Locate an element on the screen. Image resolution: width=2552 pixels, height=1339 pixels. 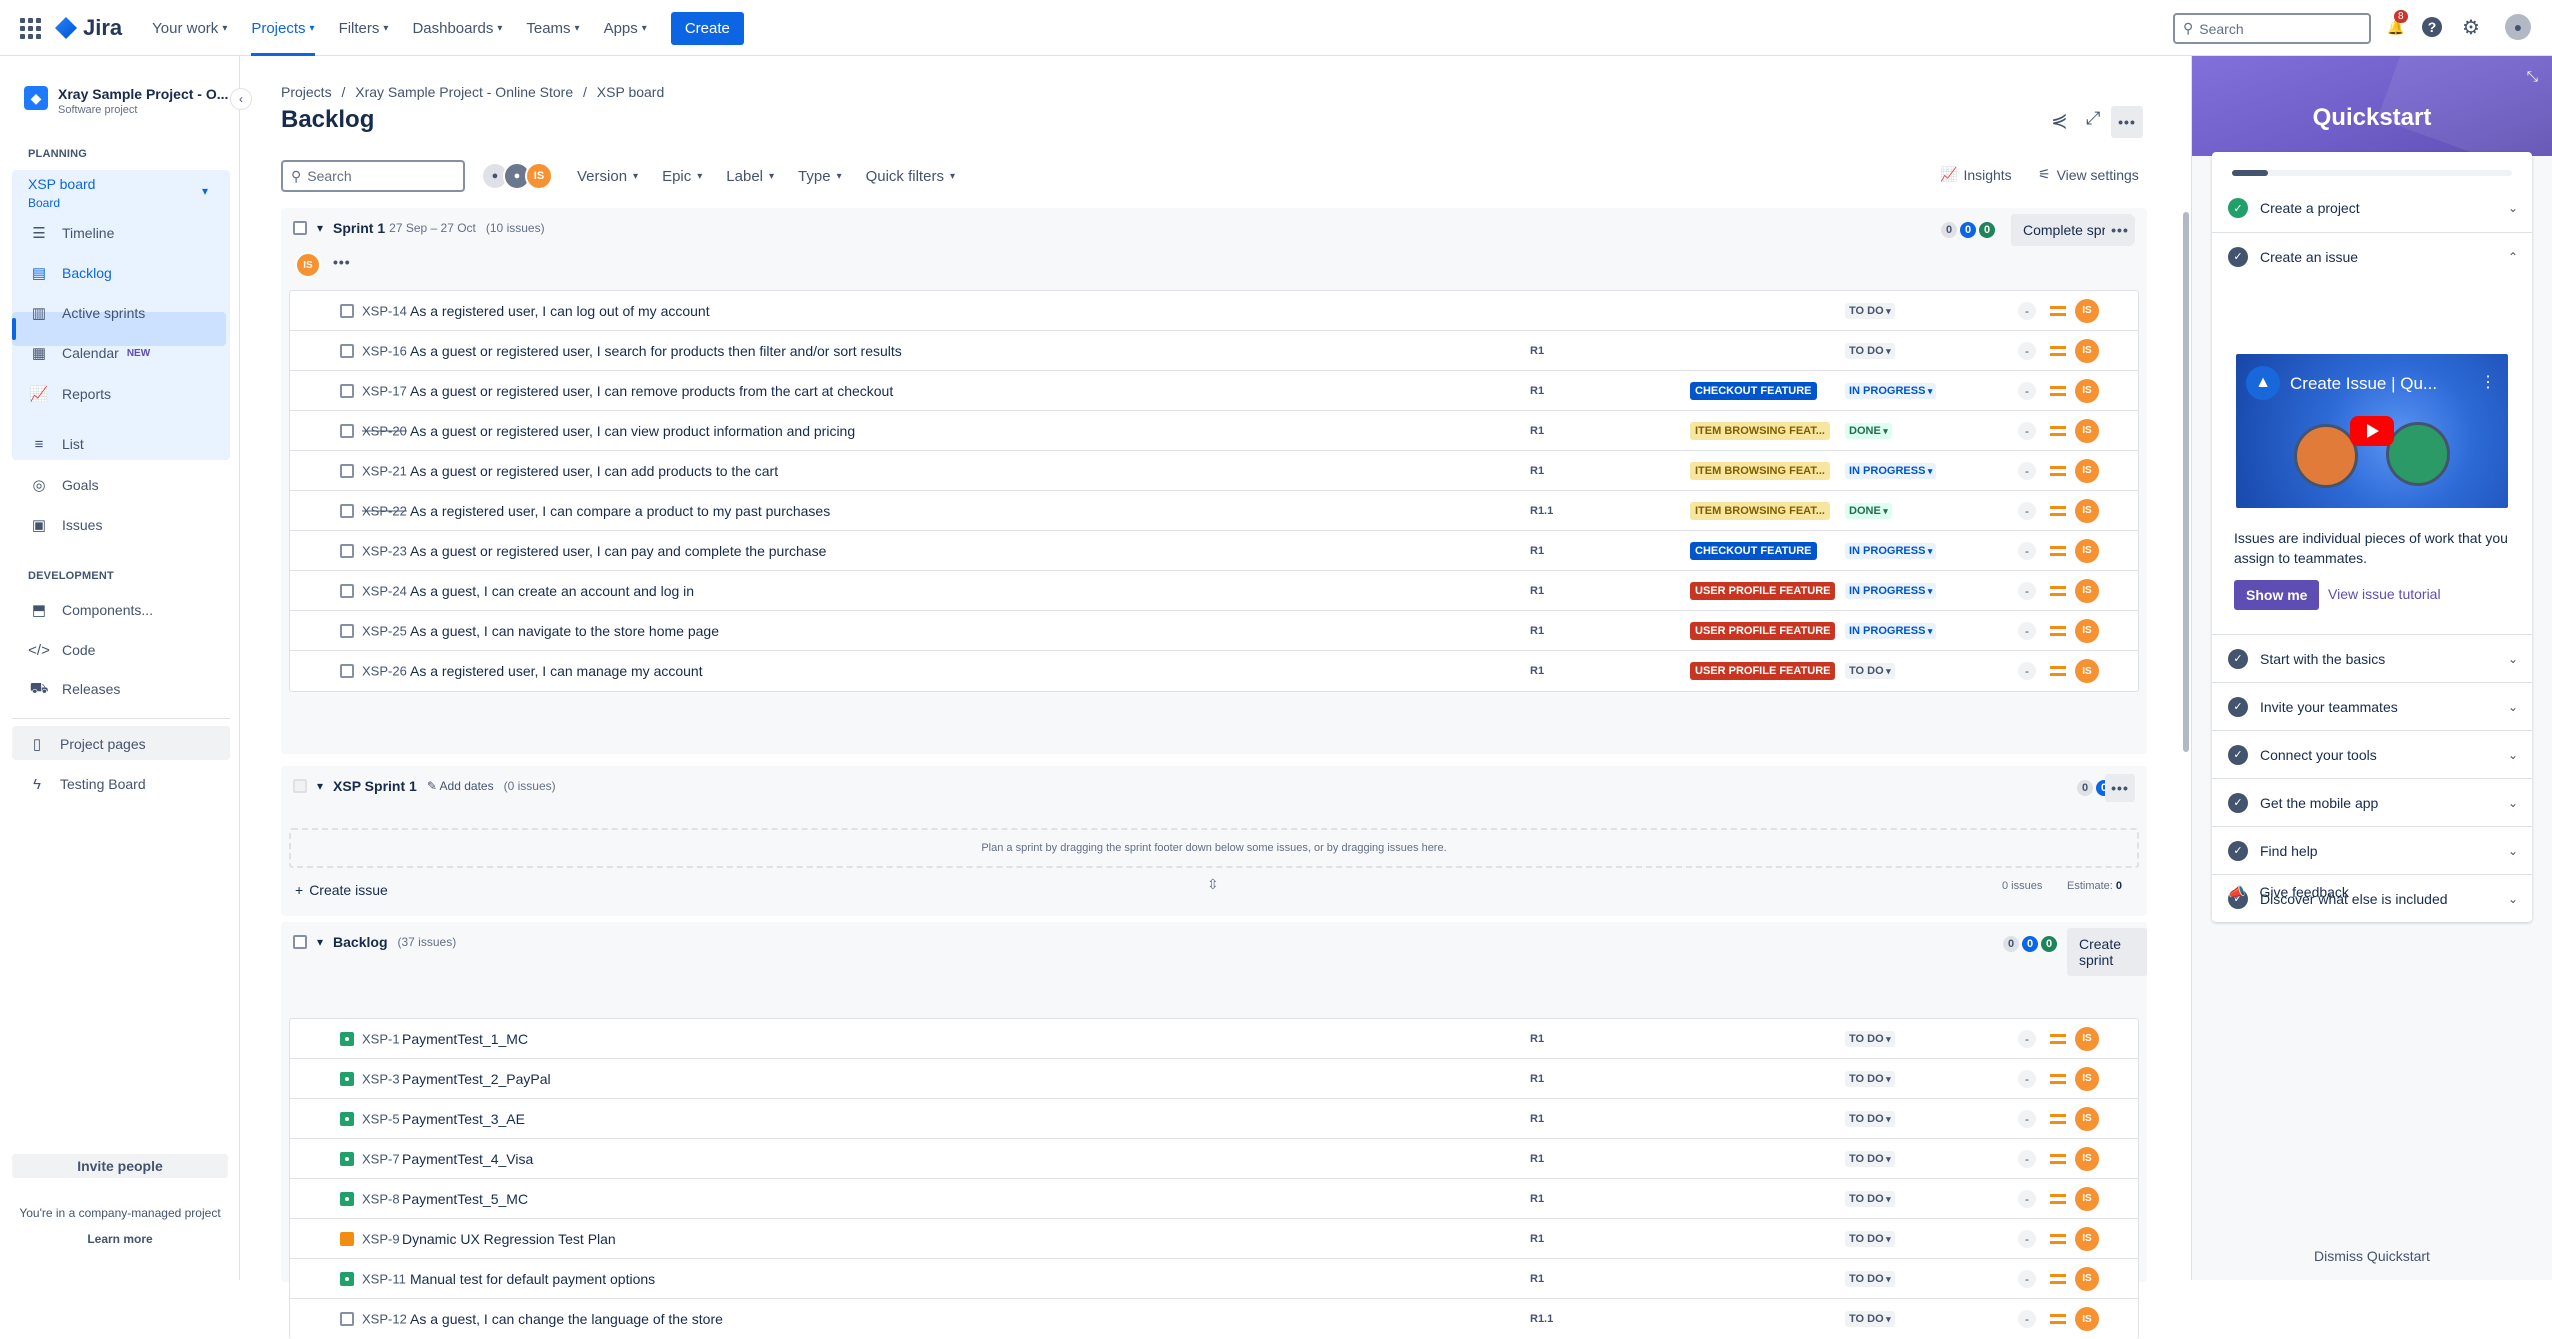
backlog-checkbox is located at coordinates (300, 942).